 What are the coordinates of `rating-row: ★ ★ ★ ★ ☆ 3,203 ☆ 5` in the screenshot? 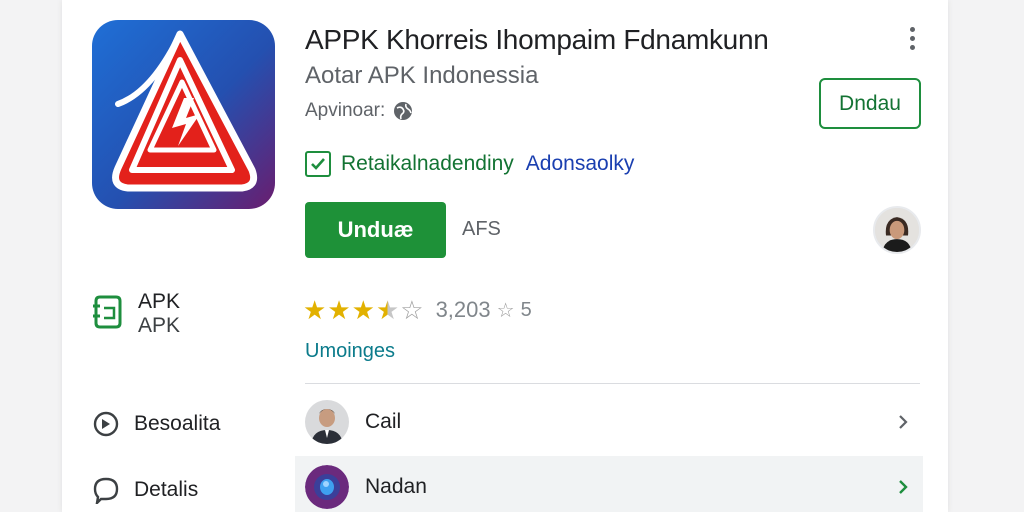 It's located at (417, 310).